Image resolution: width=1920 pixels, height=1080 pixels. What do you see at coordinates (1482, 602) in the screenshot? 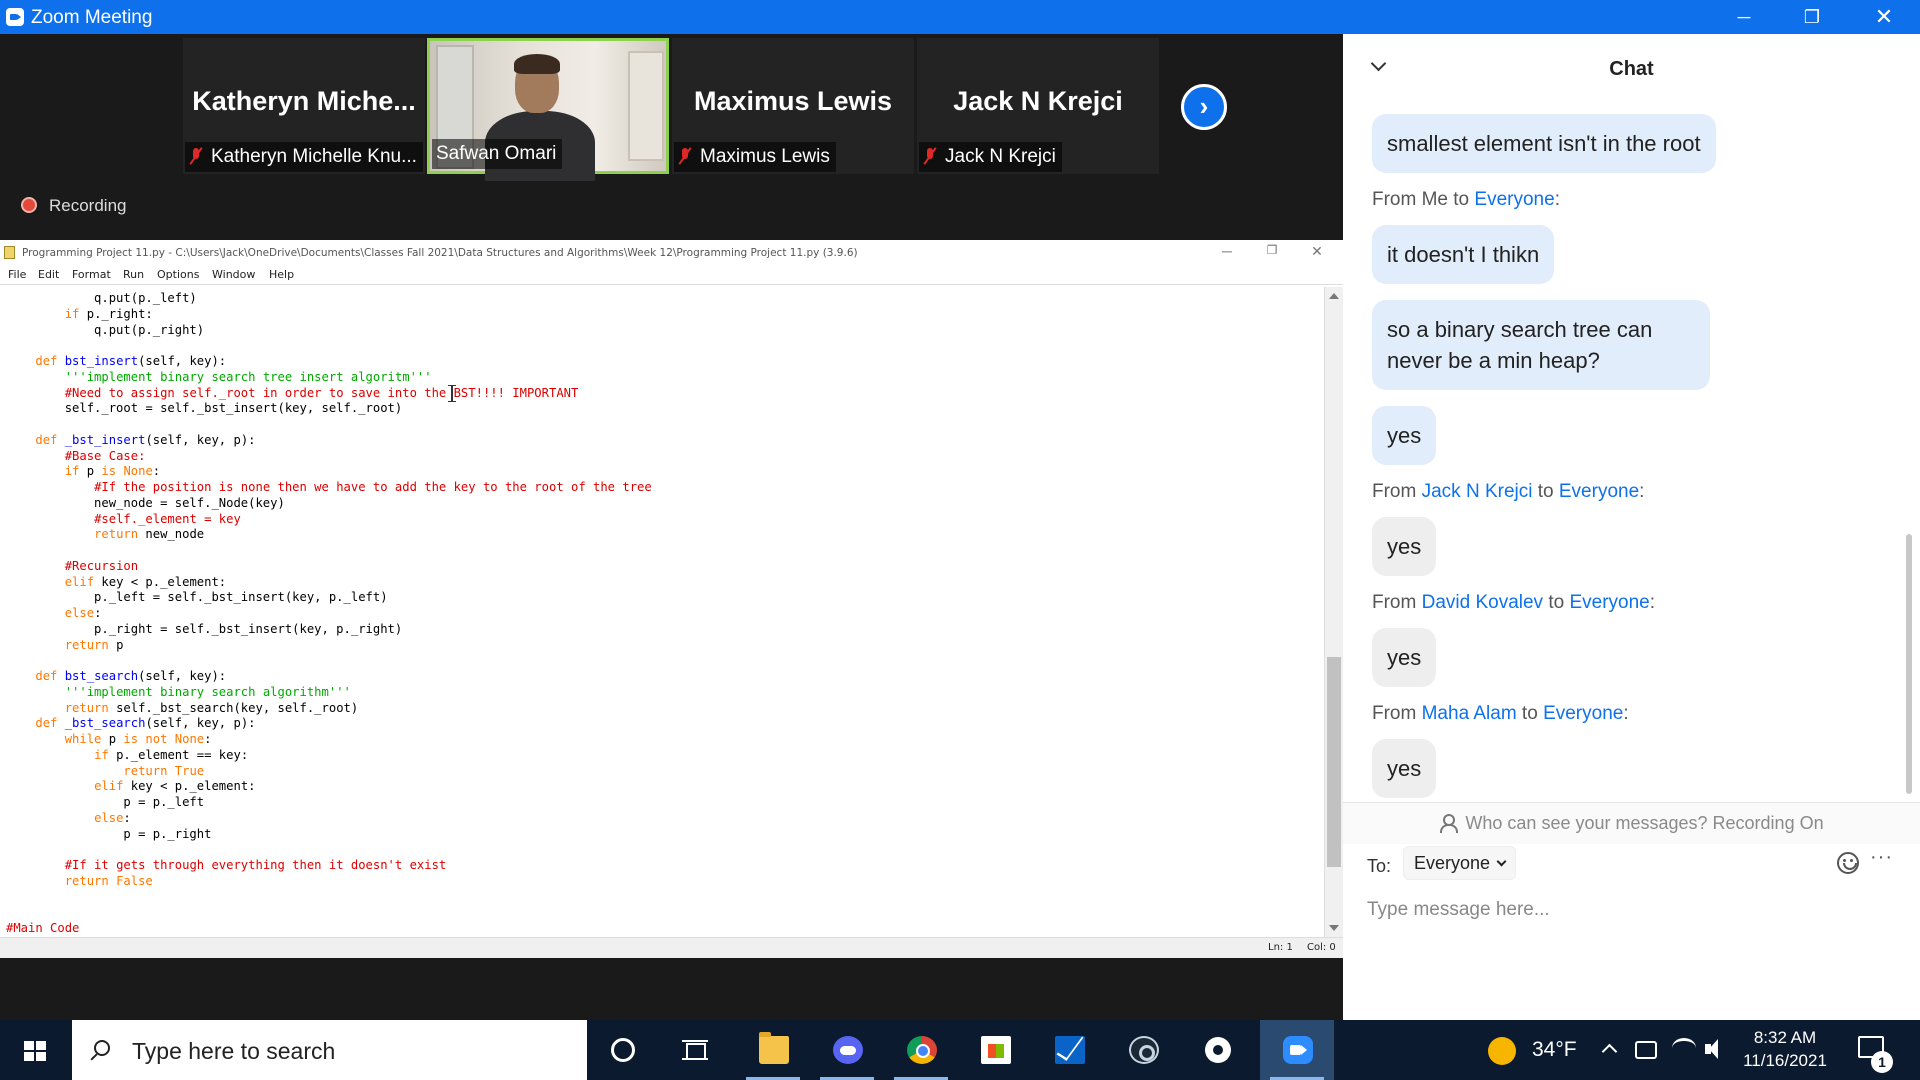
I see `chat-sender-name: David Kovalev` at bounding box center [1482, 602].